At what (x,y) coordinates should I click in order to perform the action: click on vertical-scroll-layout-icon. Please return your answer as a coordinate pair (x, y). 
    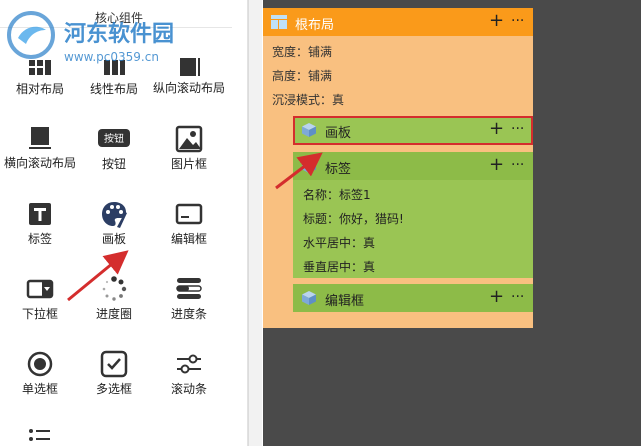
    Looking at the image, I should click on (189, 64).